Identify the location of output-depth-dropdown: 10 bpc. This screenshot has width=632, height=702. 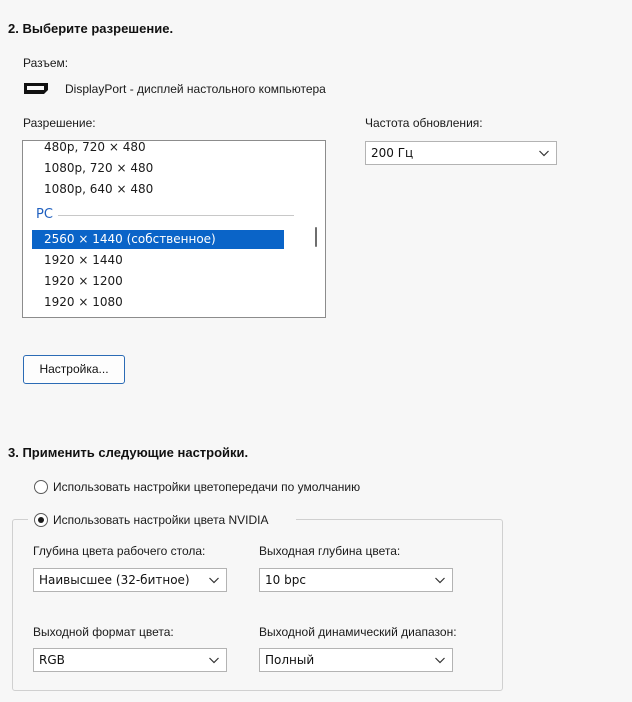
(356, 580).